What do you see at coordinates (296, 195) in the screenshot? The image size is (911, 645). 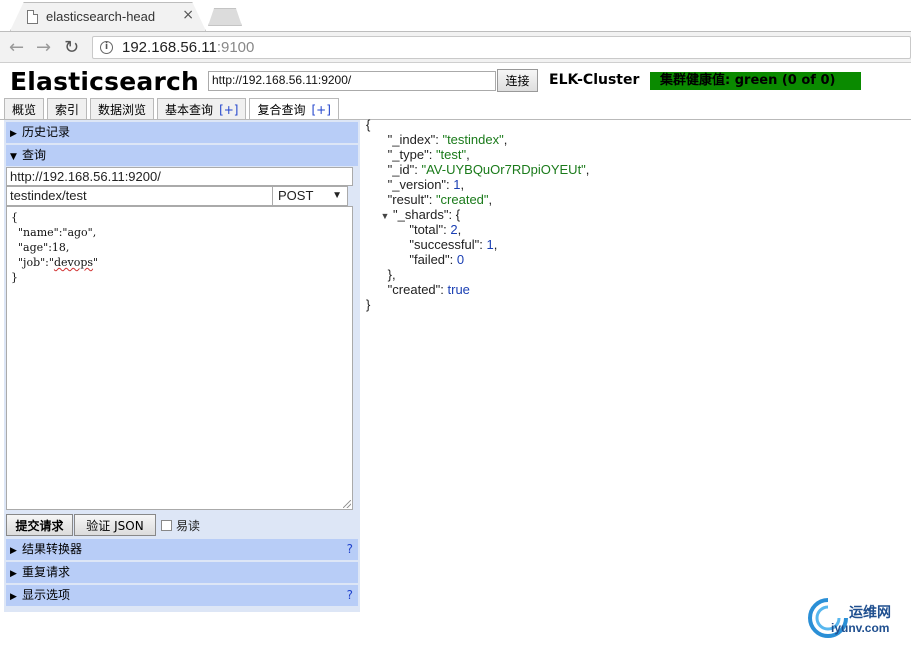 I see `method-value: POST` at bounding box center [296, 195].